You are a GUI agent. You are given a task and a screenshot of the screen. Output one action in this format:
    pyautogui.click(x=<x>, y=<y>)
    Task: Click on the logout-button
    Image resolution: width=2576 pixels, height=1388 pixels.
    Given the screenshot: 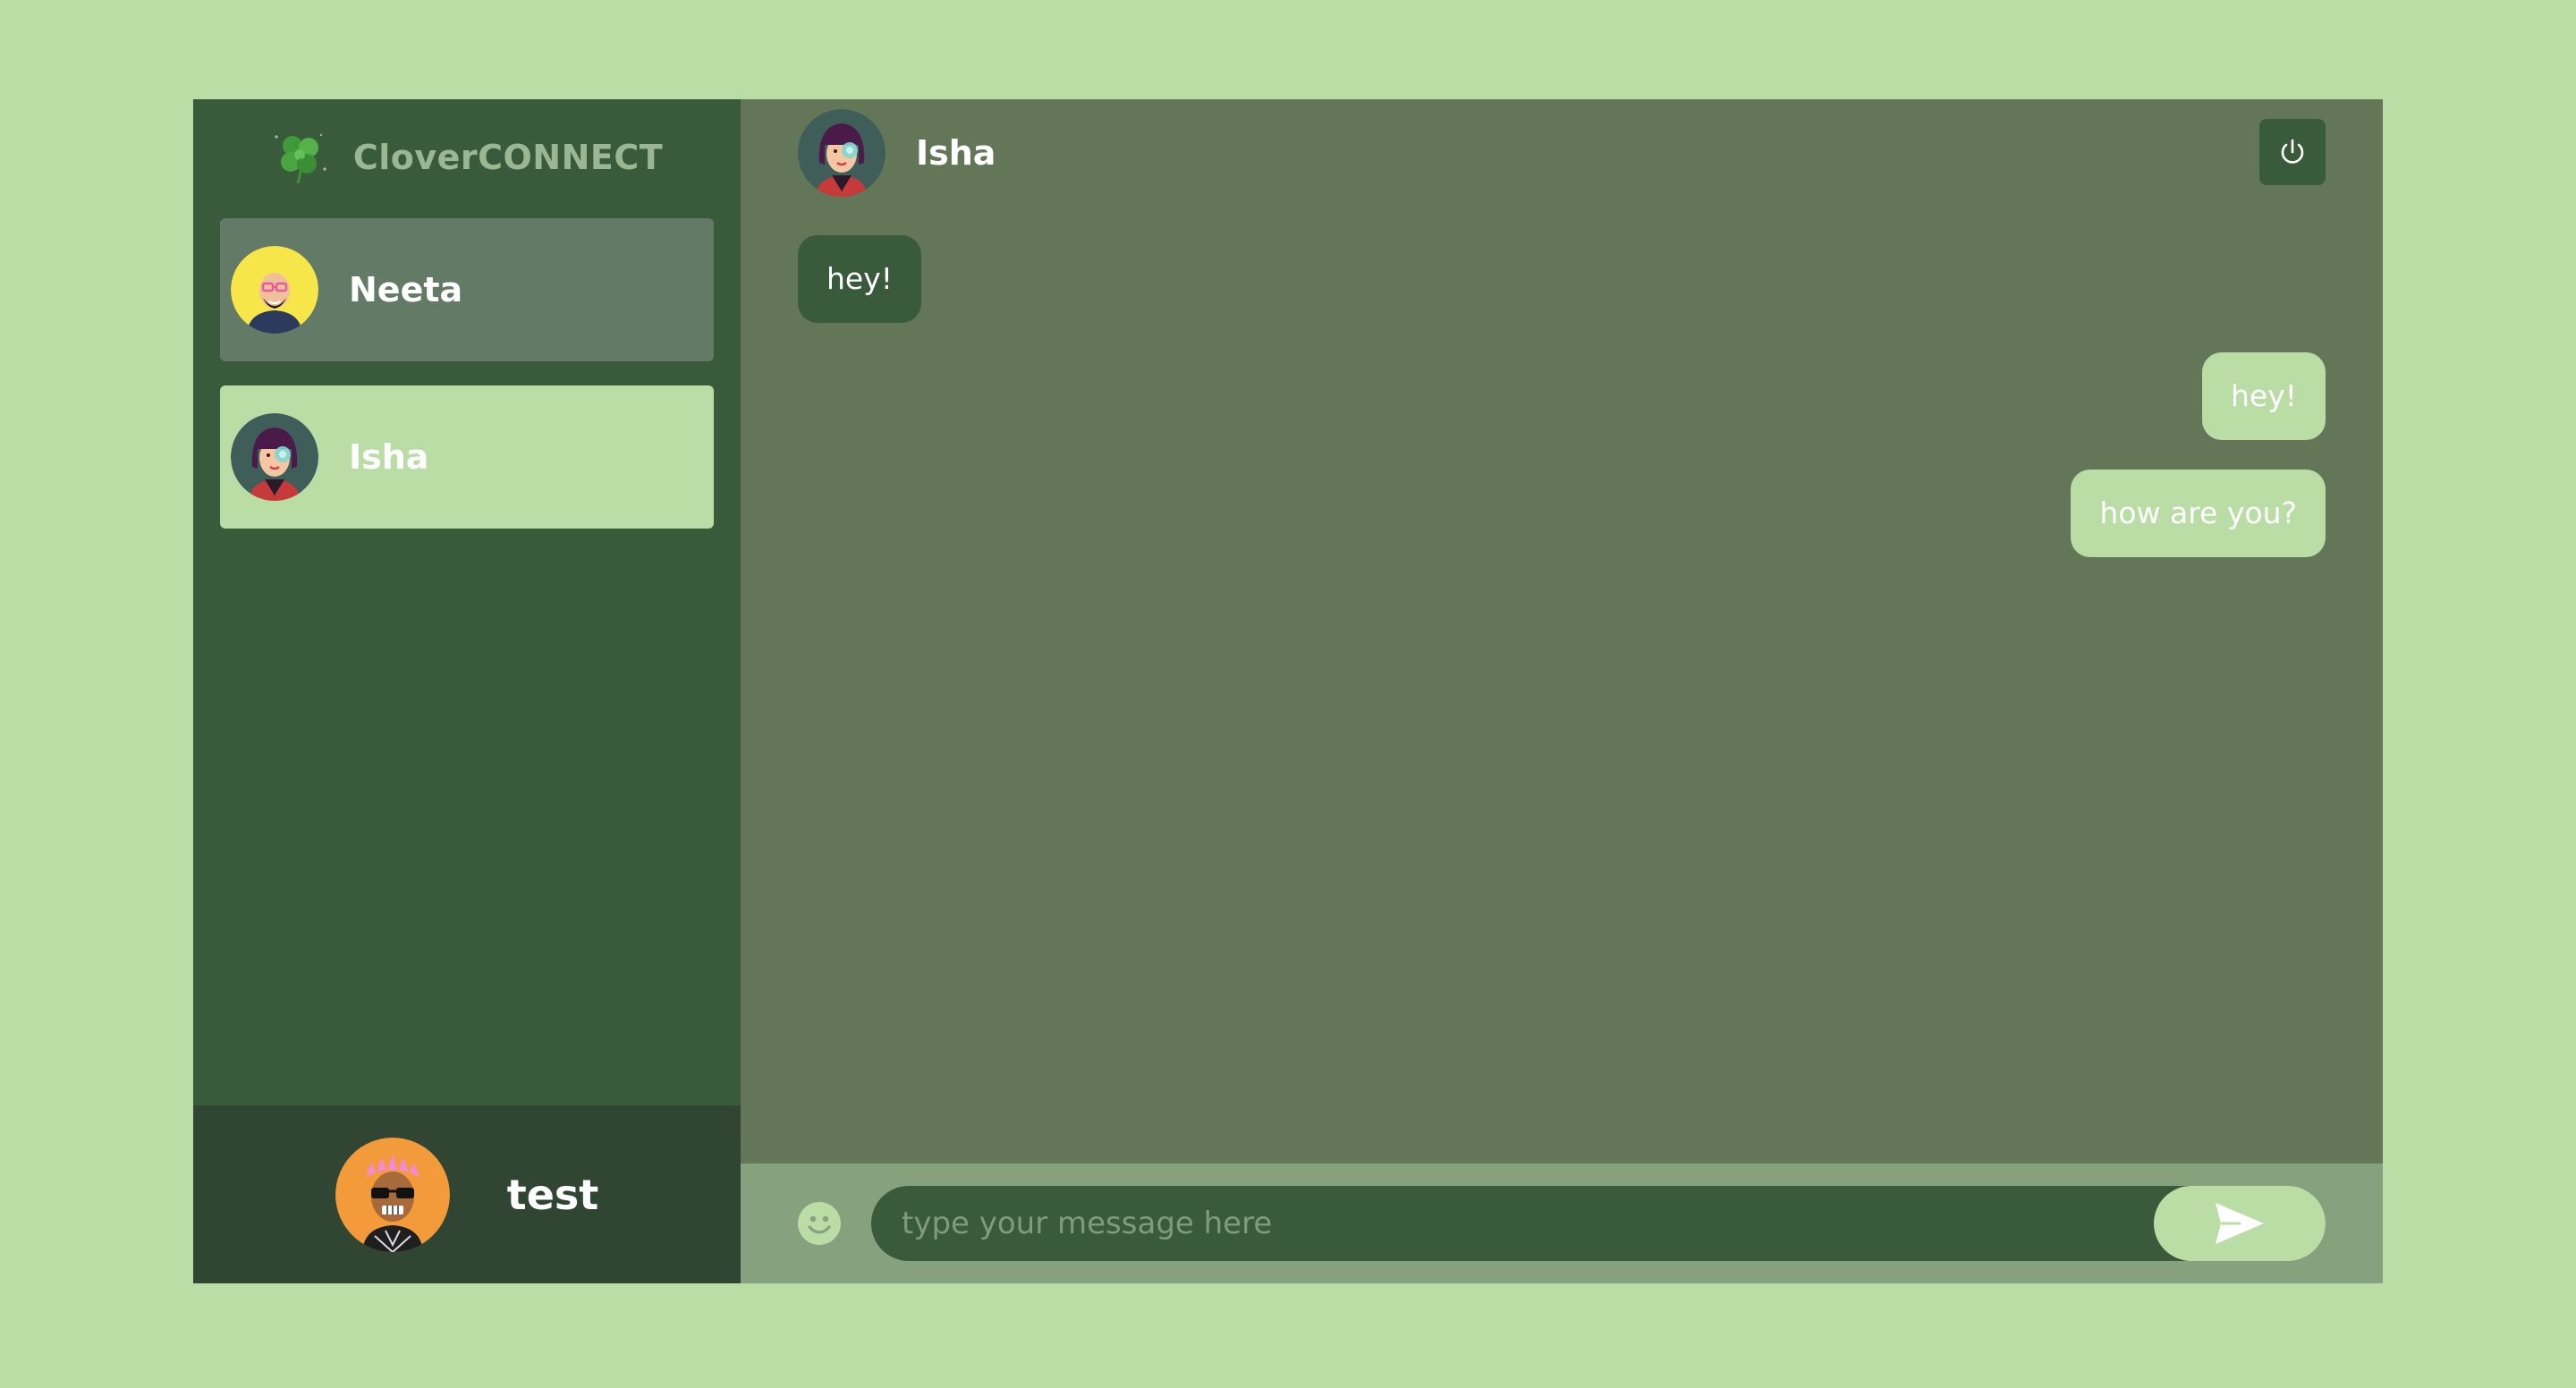 What is the action you would take?
    pyautogui.click(x=2292, y=152)
    